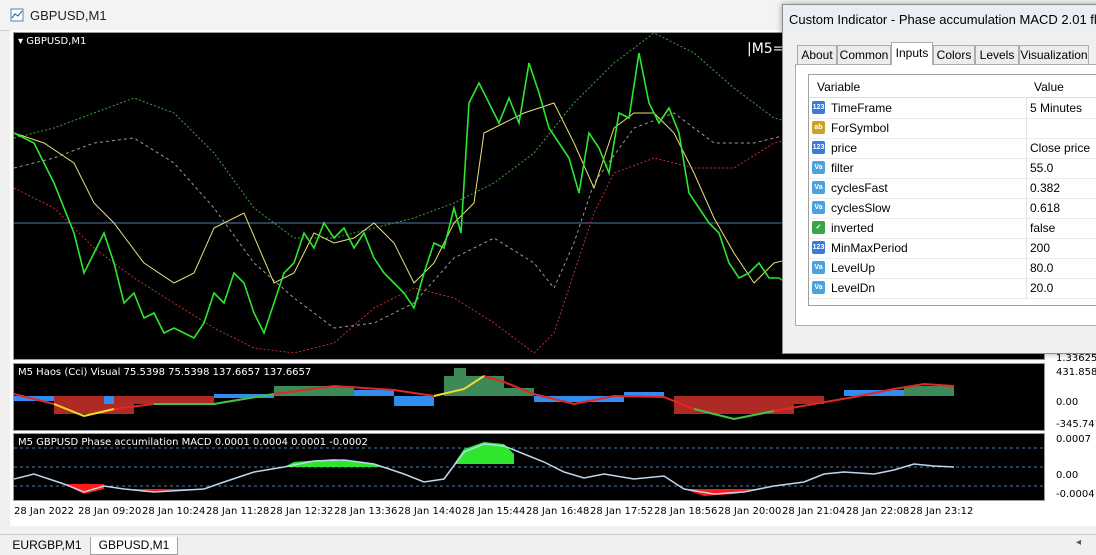 This screenshot has height=555, width=1096. Describe the element at coordinates (842, 168) in the screenshot. I see `param-name: filter` at that location.